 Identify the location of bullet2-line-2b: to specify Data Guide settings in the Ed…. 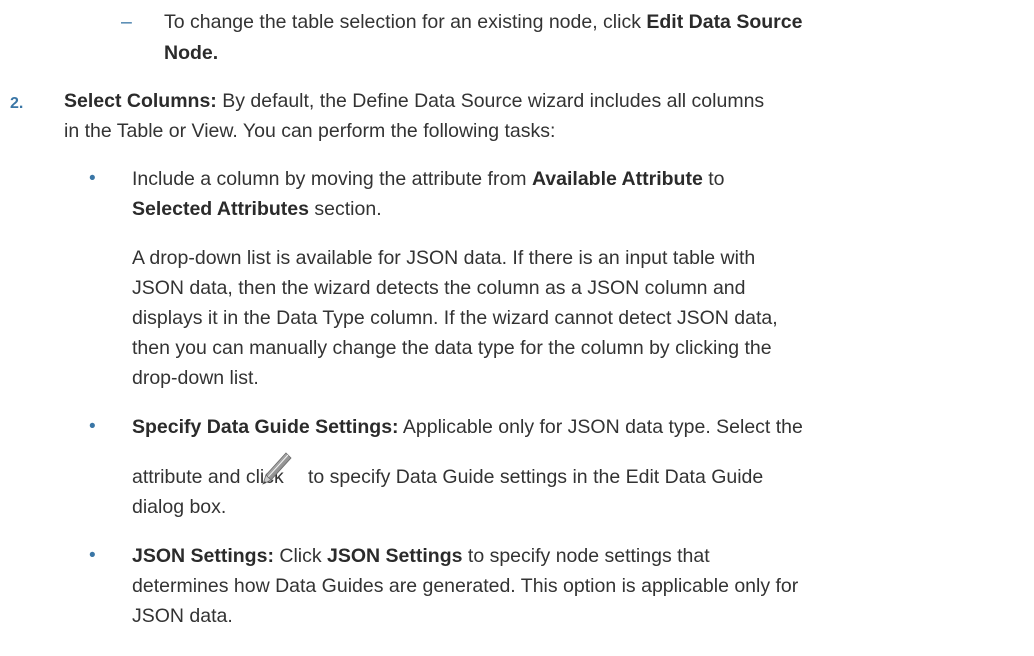
(536, 477).